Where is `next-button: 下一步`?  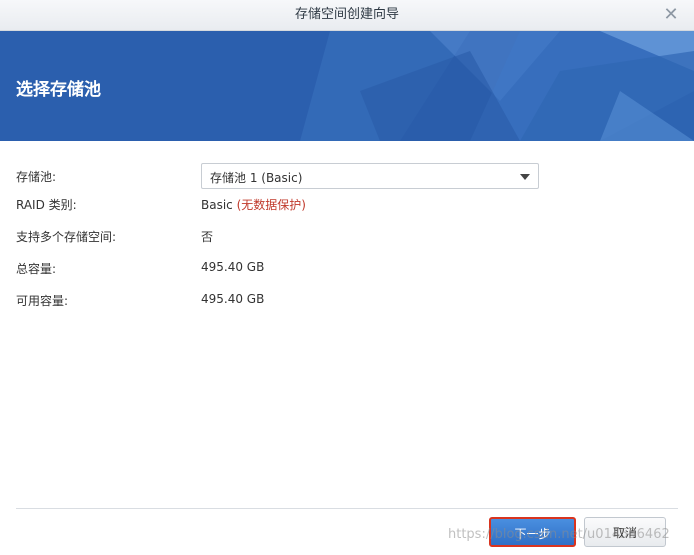
next-button: 下一步 is located at coordinates (532, 532).